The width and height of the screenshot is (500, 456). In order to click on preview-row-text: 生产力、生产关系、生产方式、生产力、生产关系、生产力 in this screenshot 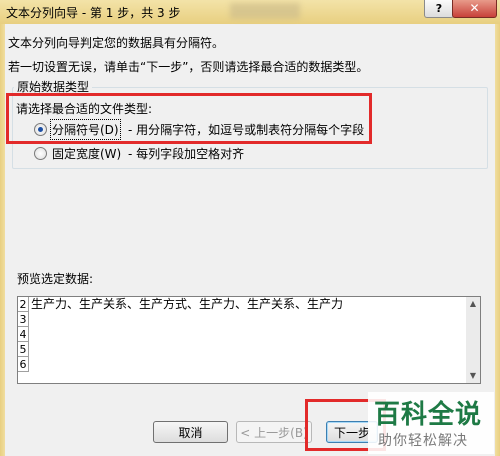, I will do `click(187, 304)`.